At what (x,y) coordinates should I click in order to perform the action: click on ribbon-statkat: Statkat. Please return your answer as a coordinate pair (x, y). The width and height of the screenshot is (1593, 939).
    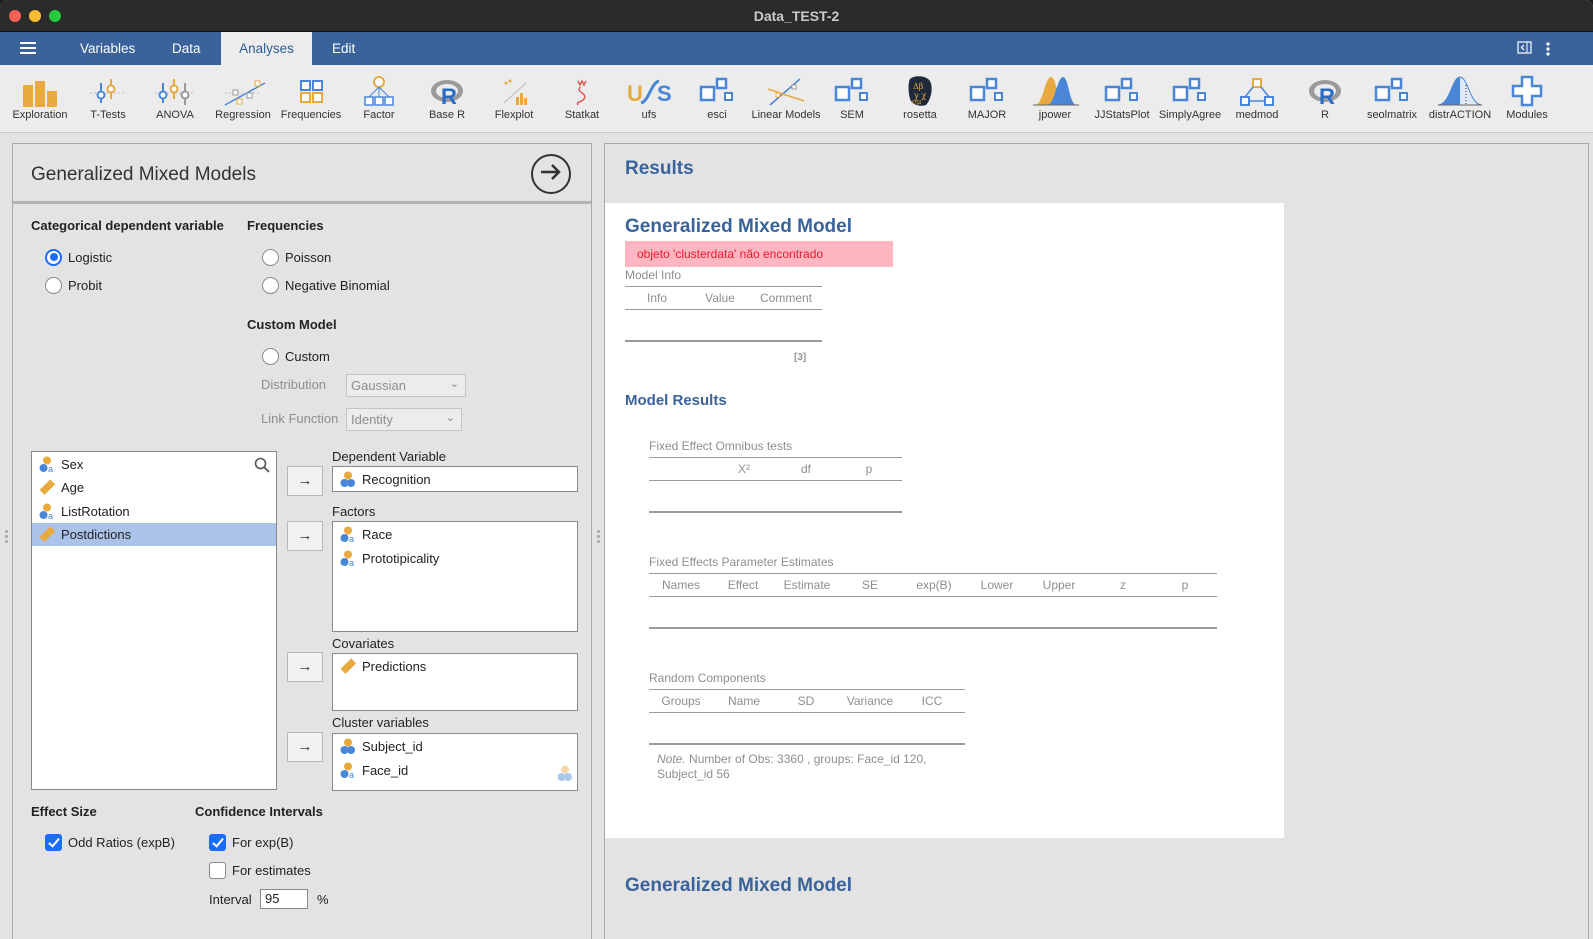
    Looking at the image, I should click on (582, 100).